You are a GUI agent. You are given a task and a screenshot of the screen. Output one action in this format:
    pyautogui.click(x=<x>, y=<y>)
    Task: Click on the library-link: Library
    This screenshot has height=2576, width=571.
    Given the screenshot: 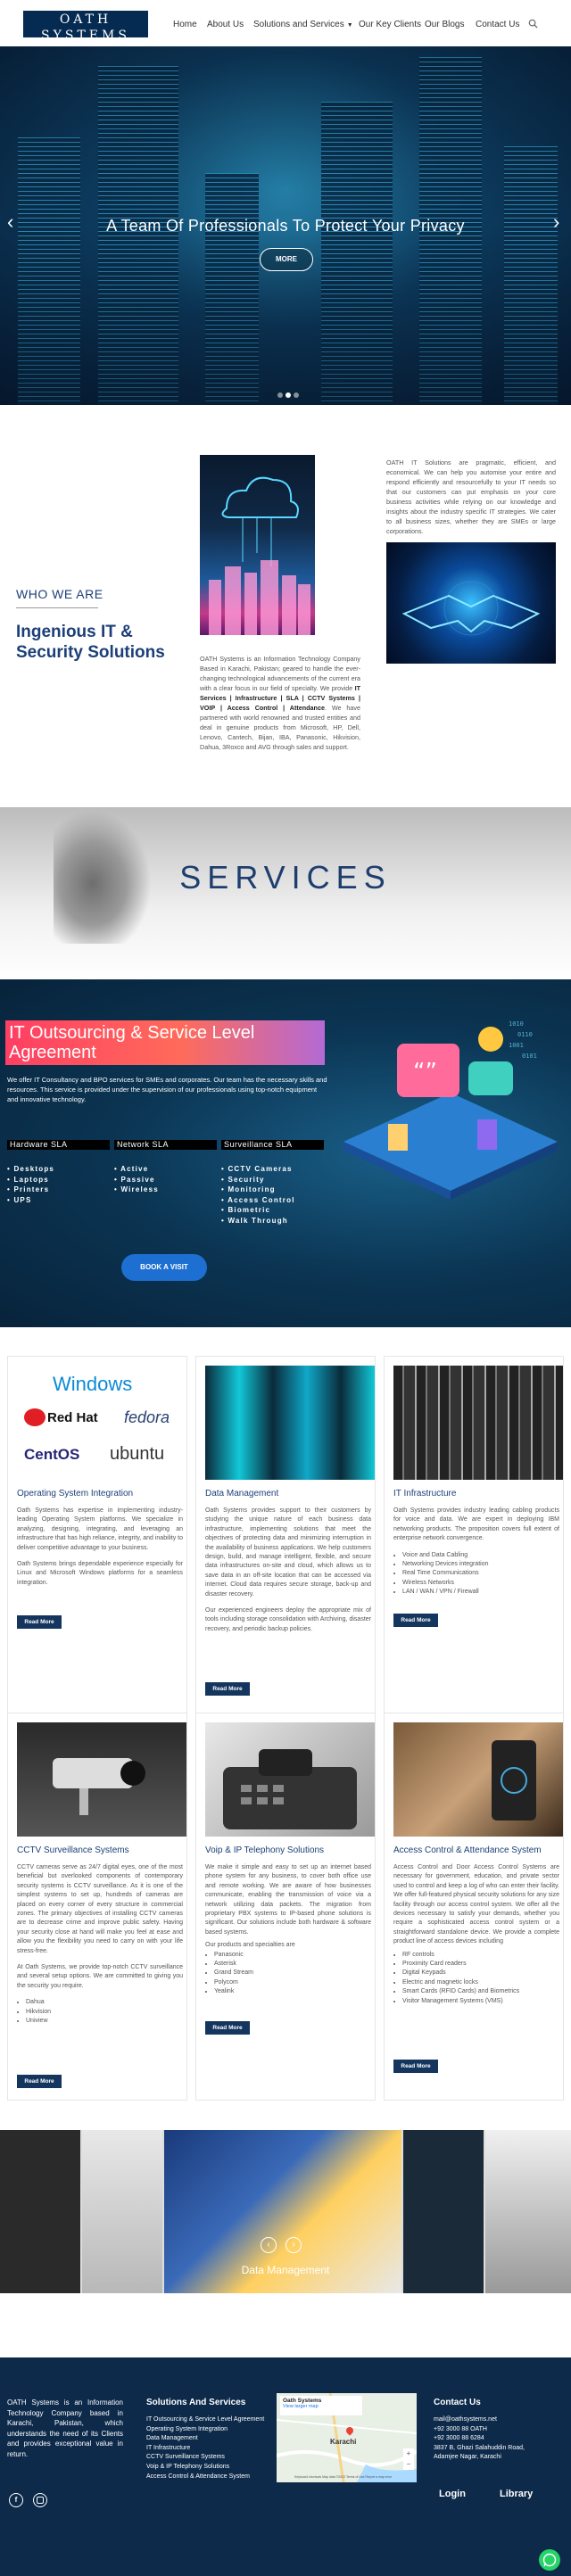 What is the action you would take?
    pyautogui.click(x=516, y=2494)
    